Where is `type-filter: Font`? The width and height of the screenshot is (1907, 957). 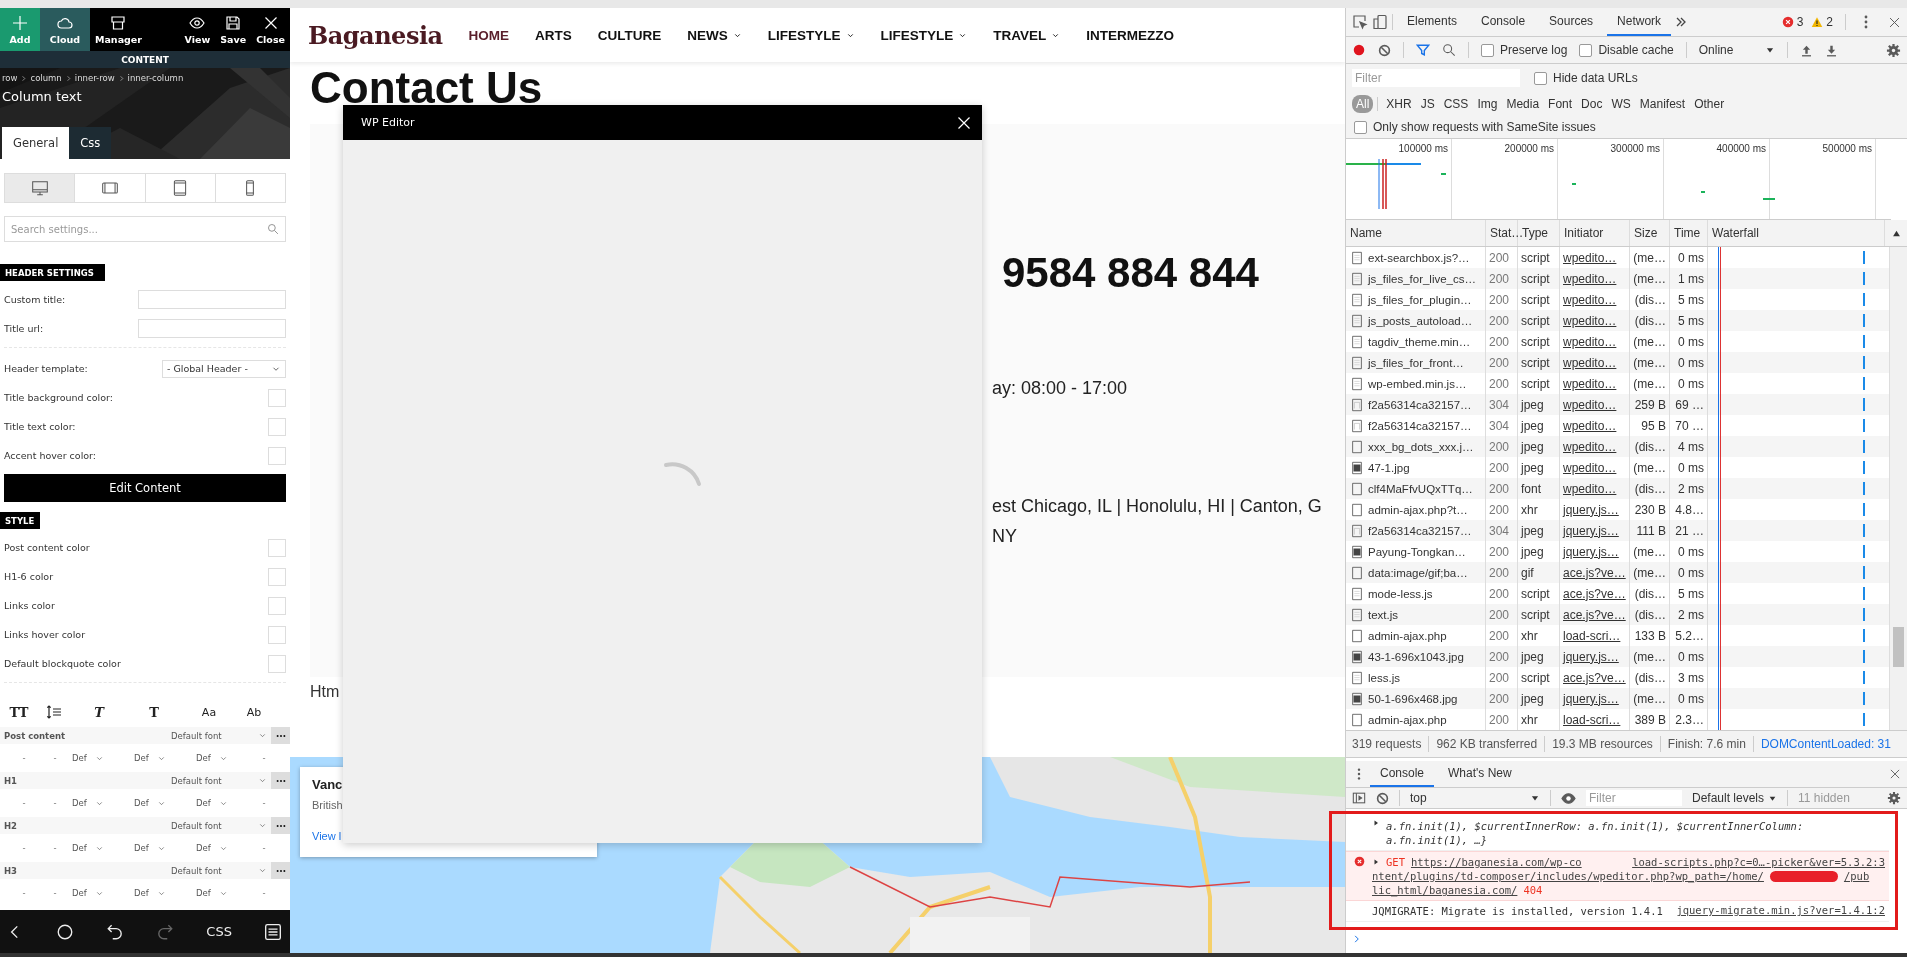
type-filter: Font is located at coordinates (1560, 104).